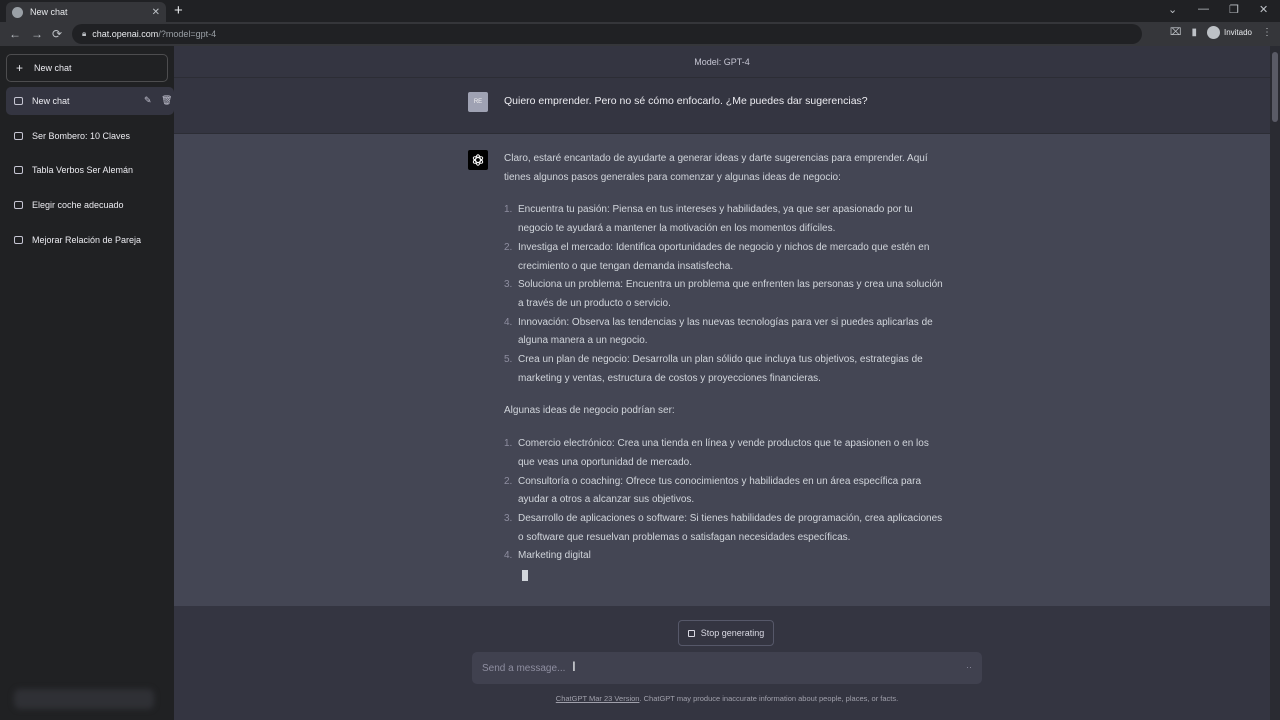 Image resolution: width=1280 pixels, height=720 pixels. Describe the element at coordinates (148, 100) in the screenshot. I see `edit-icon: ✎` at that location.